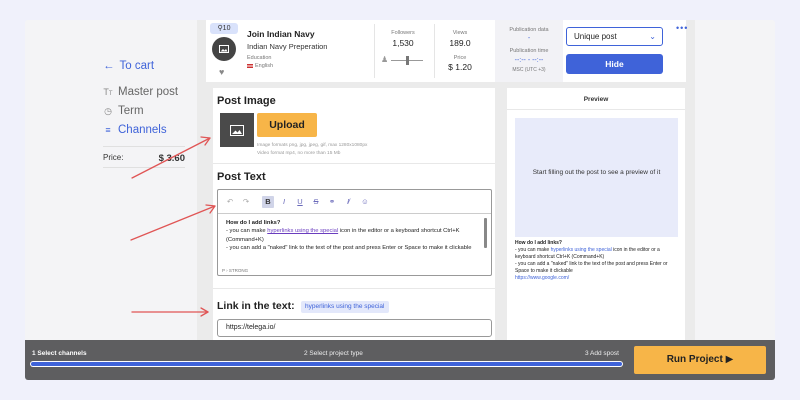 The image size is (800, 400). I want to click on nav-item-master-post: TT Master post, so click(140, 92).